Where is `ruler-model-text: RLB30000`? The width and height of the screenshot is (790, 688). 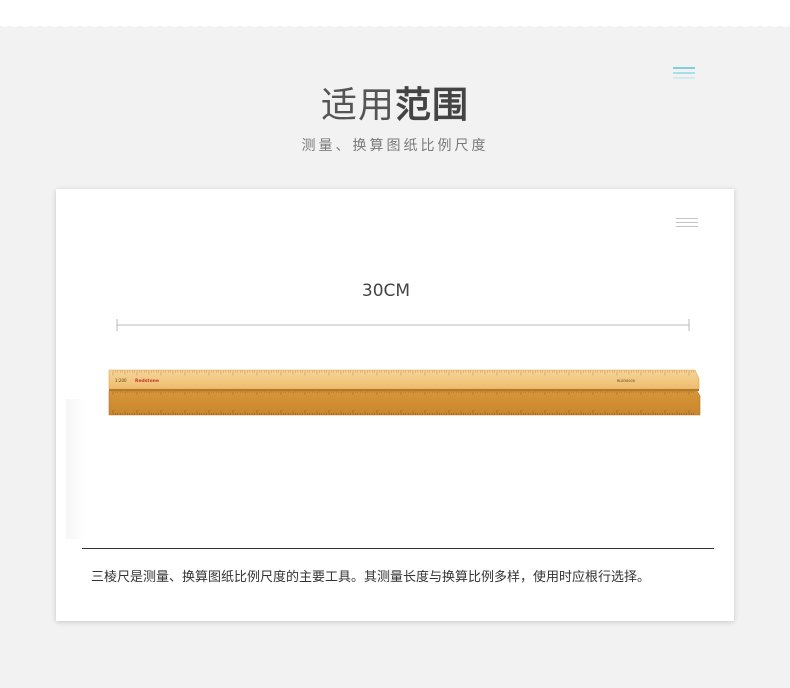
ruler-model-text: RLB30000 is located at coordinates (626, 381).